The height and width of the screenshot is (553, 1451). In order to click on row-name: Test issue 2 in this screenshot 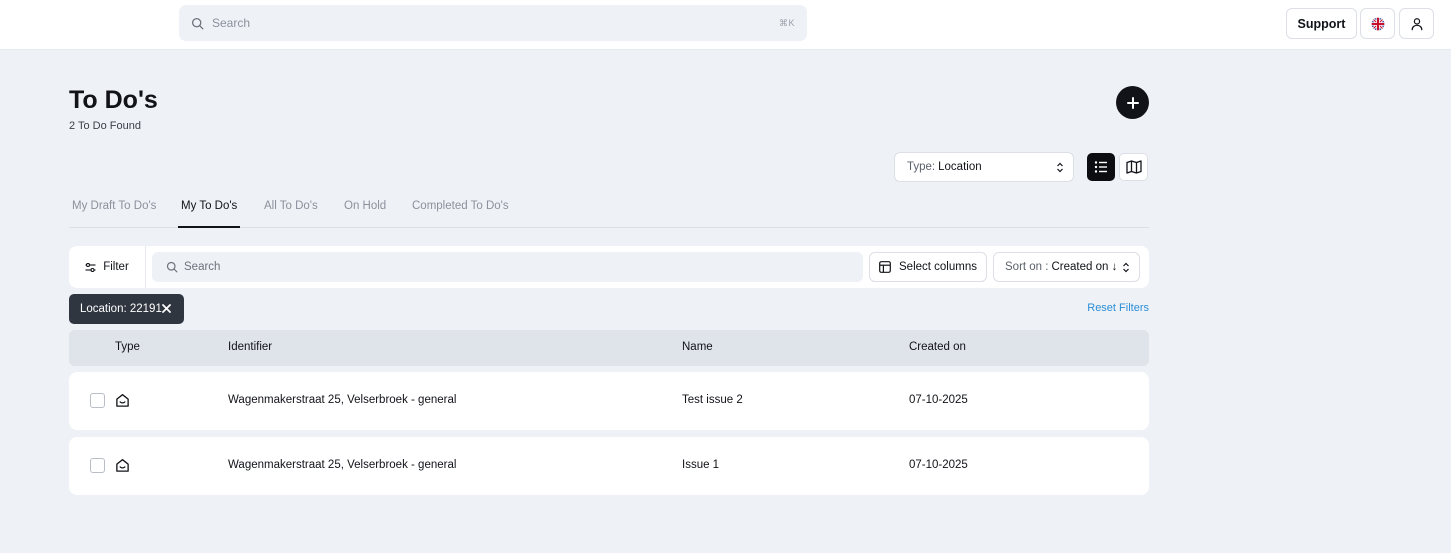, I will do `click(712, 400)`.